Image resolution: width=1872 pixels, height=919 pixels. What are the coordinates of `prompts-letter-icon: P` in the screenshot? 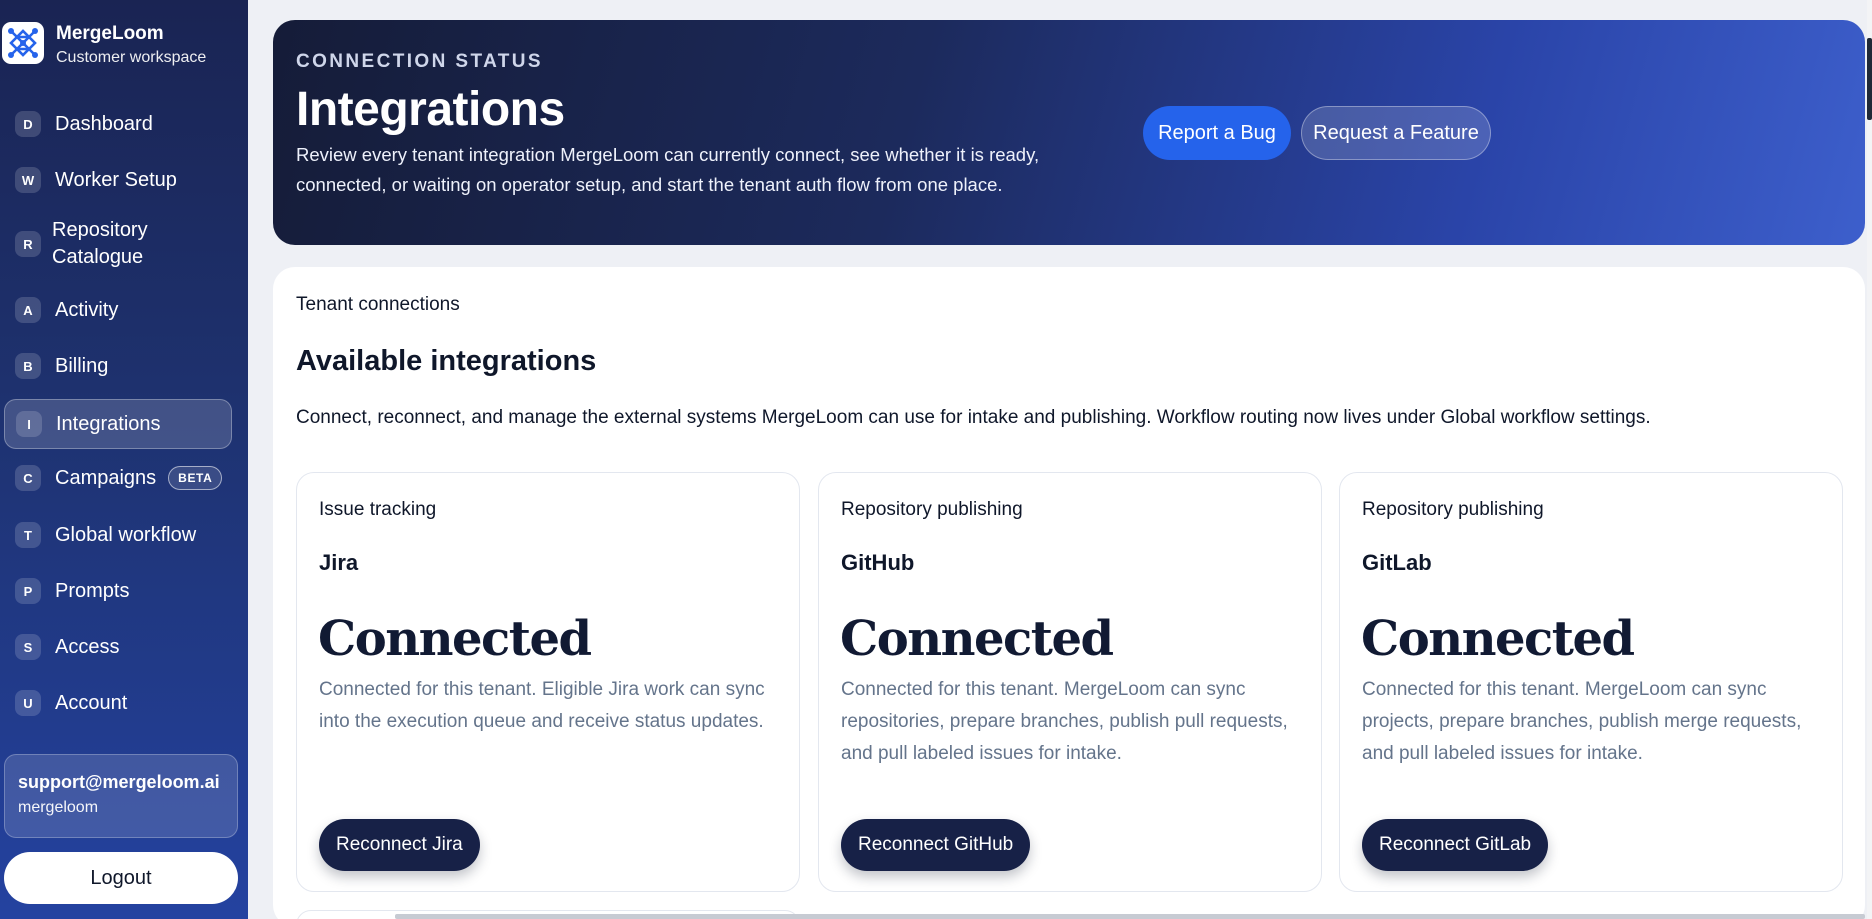 It's located at (28, 591).